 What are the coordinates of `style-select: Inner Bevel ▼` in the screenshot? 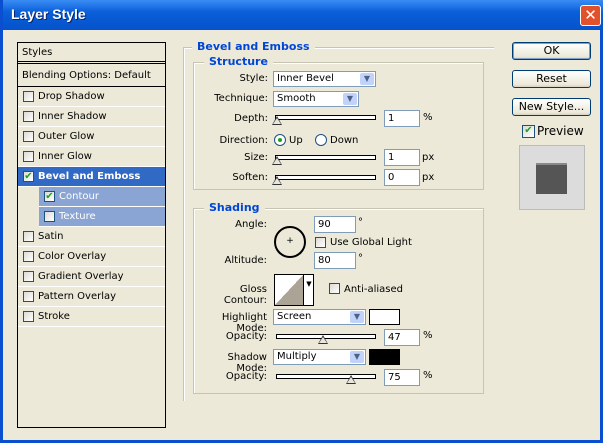 It's located at (324, 79).